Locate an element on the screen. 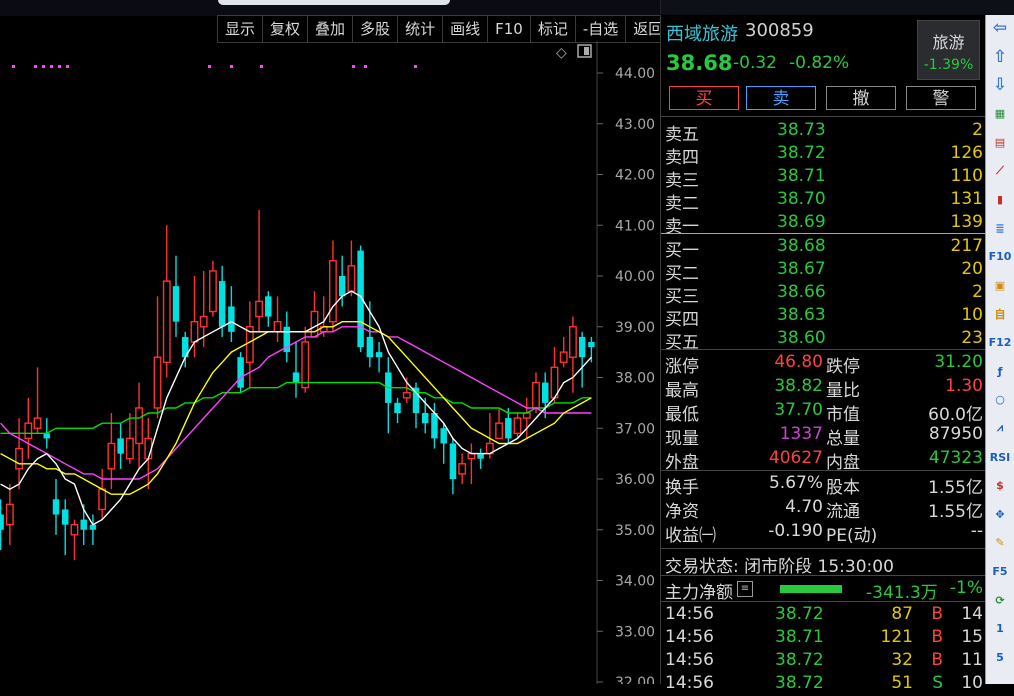 The width and height of the screenshot is (1014, 696). toolbar-button-0: 显示 is located at coordinates (239, 29).